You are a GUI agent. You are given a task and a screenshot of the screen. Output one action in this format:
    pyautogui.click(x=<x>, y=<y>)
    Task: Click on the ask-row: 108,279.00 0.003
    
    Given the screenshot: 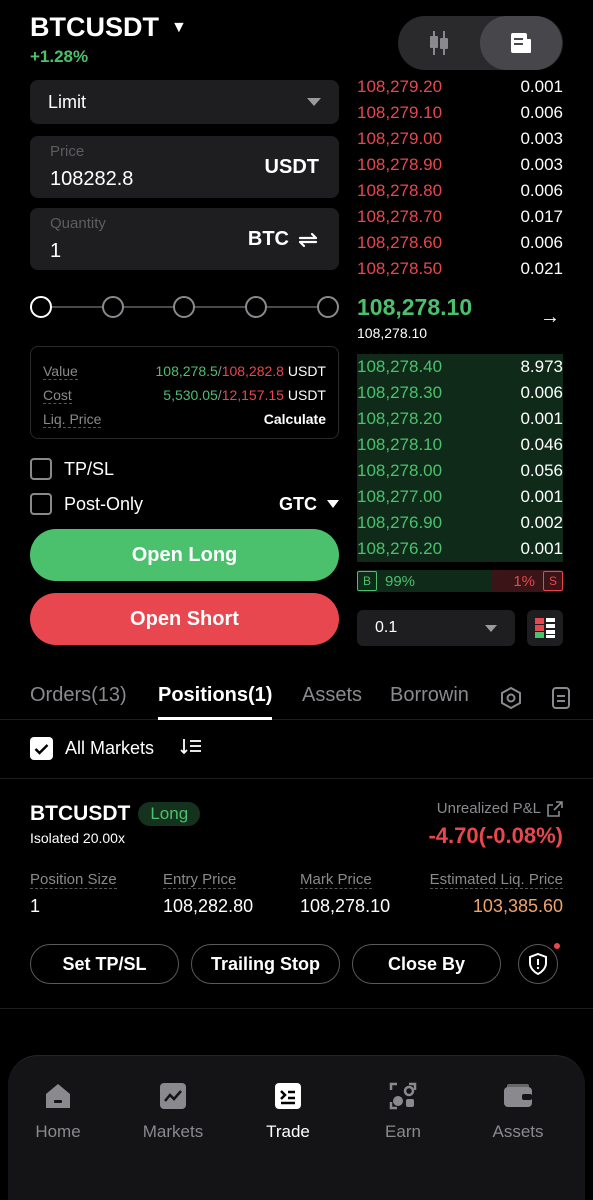 What is the action you would take?
    pyautogui.click(x=460, y=139)
    